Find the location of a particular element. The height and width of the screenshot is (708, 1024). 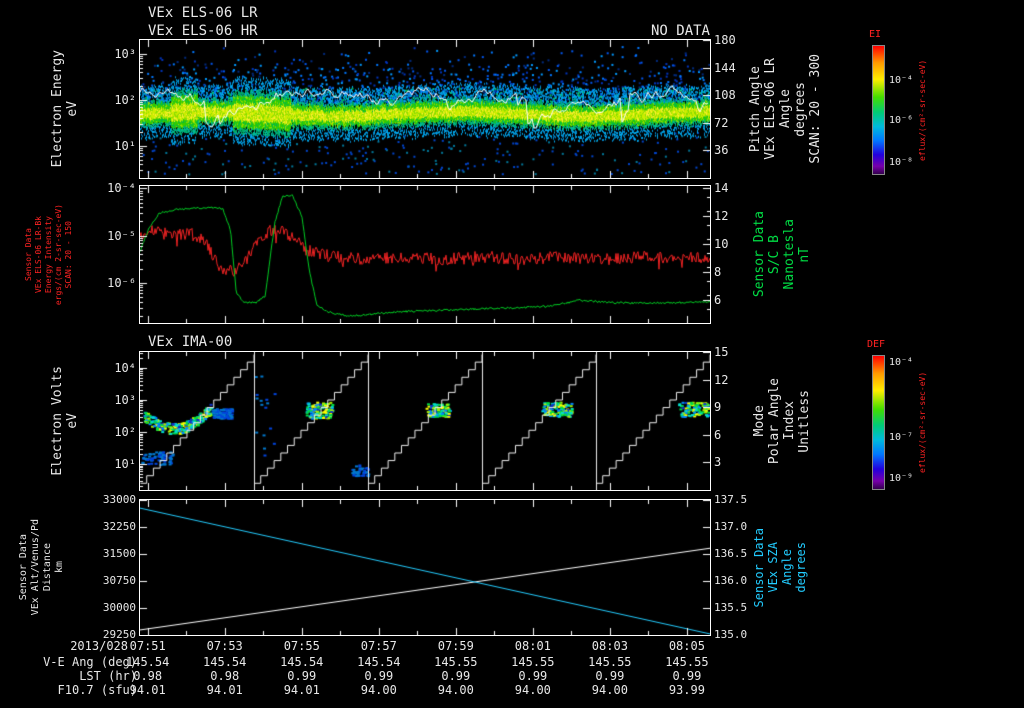

bfield-intensity-tick: 10⁻⁵ is located at coordinates (121, 235).